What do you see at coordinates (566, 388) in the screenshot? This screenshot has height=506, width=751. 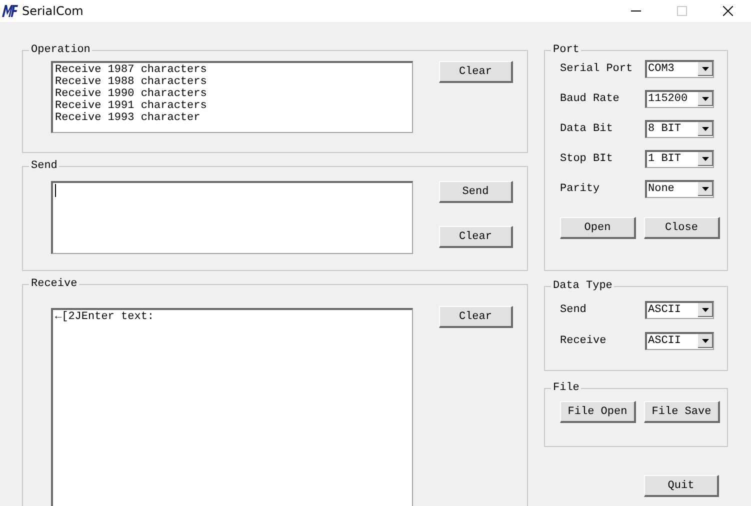 I see `group-label: File` at bounding box center [566, 388].